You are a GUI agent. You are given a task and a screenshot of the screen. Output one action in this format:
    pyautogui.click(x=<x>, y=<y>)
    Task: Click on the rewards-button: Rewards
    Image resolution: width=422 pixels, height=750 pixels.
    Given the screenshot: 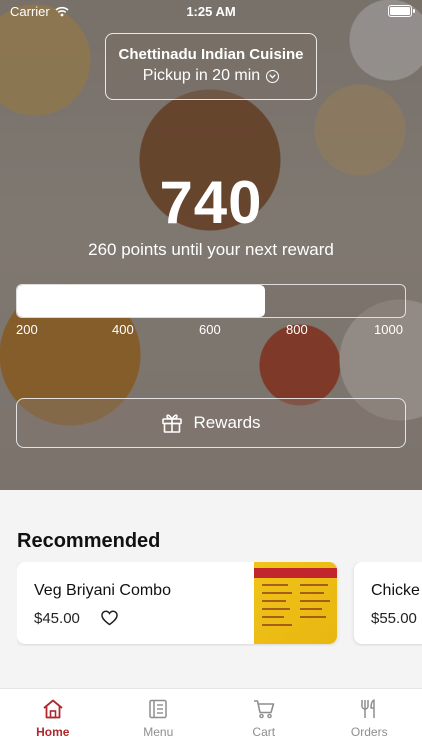 What is the action you would take?
    pyautogui.click(x=211, y=423)
    